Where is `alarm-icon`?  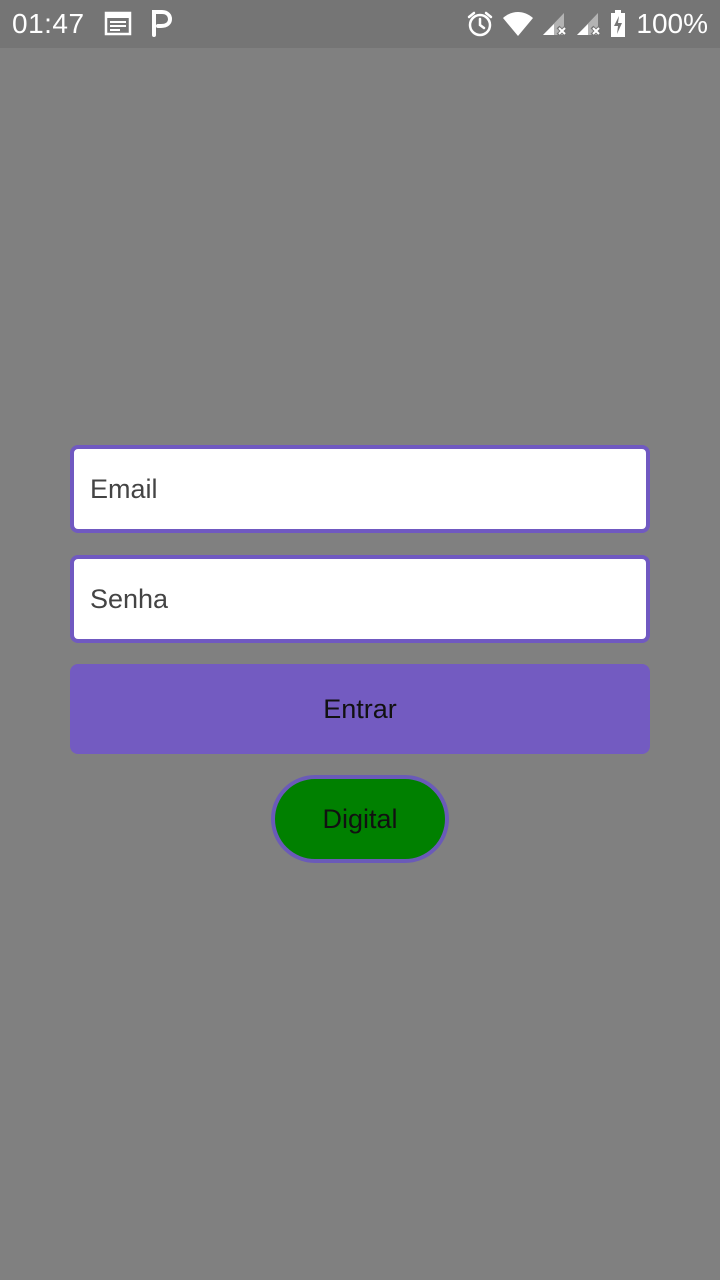 alarm-icon is located at coordinates (480, 24).